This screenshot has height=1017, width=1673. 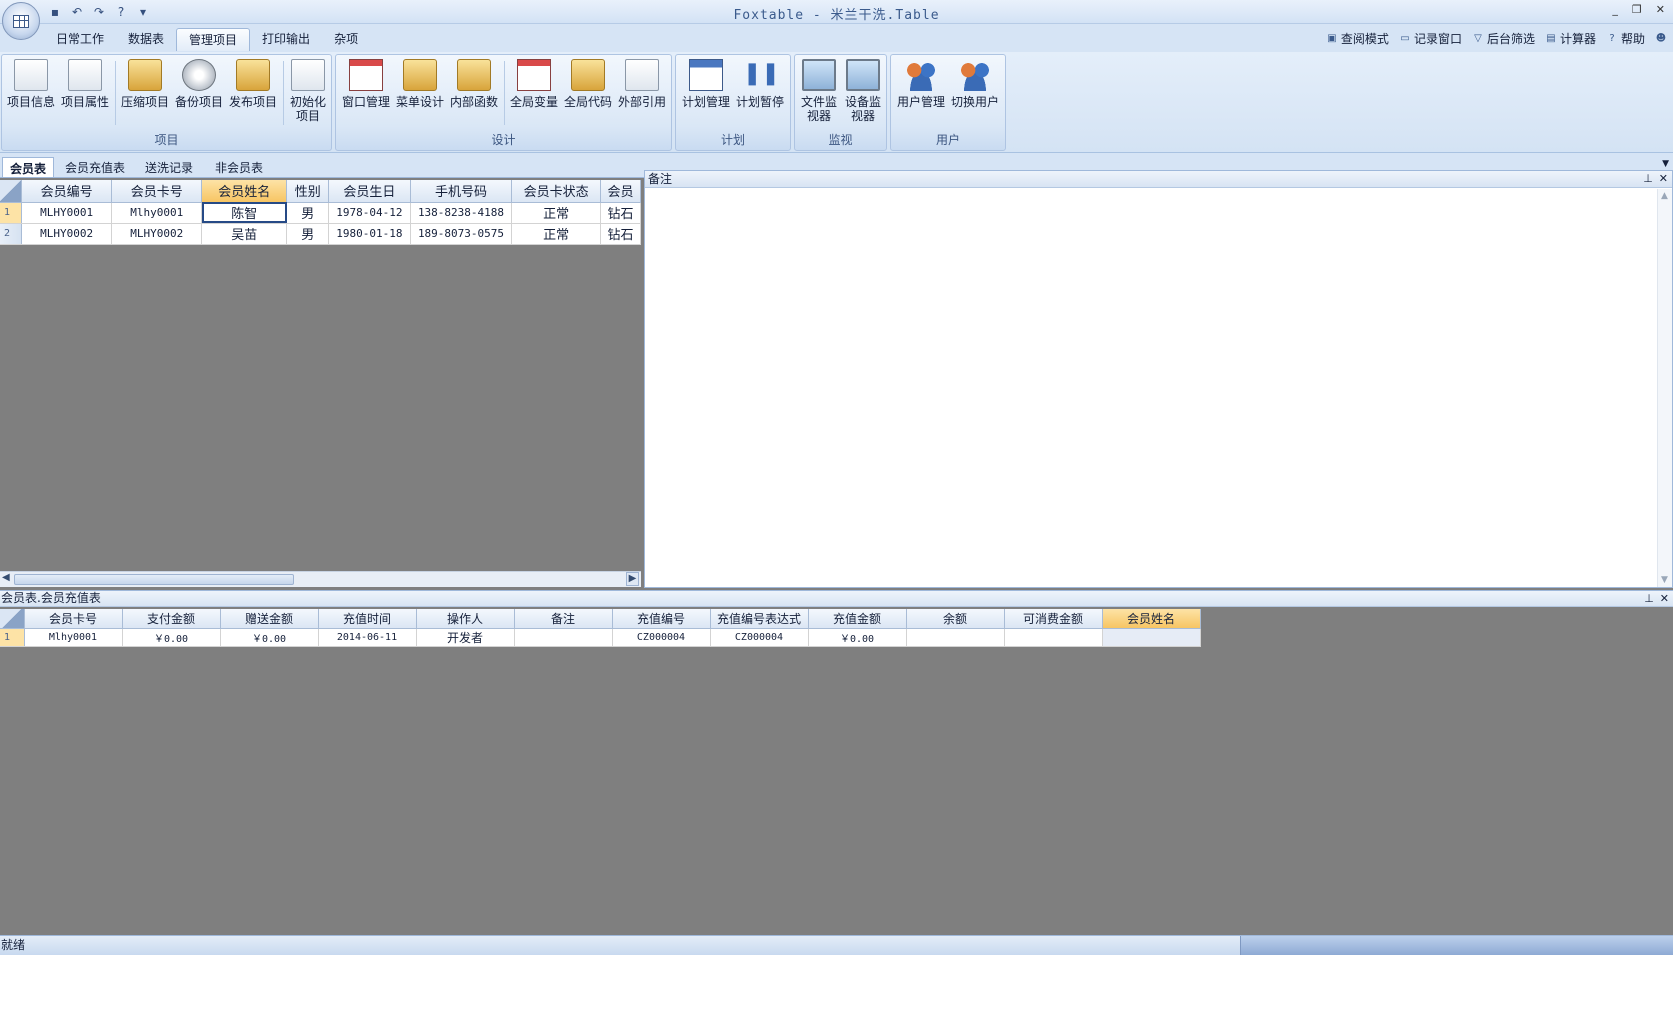 What do you see at coordinates (199, 84) in the screenshot?
I see `backup-project-button: 备份项目` at bounding box center [199, 84].